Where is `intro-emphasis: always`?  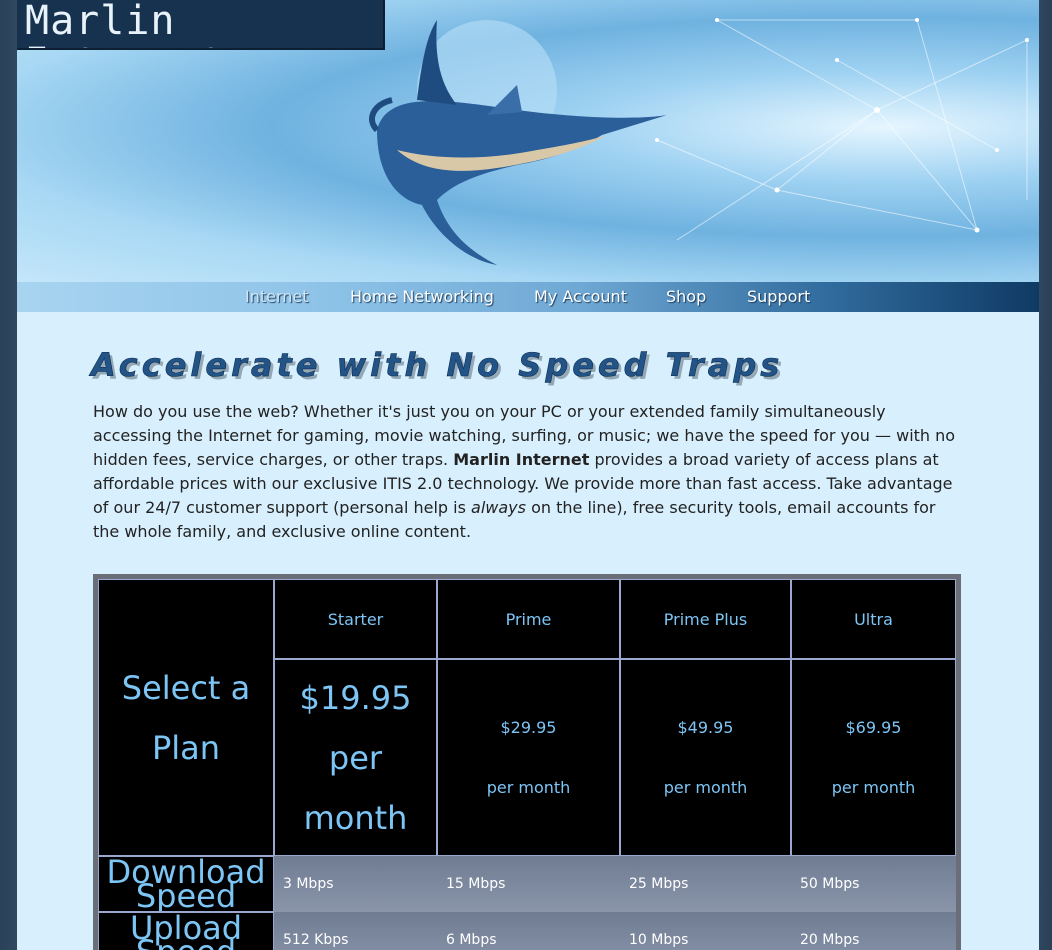 intro-emphasis: always is located at coordinates (498, 507).